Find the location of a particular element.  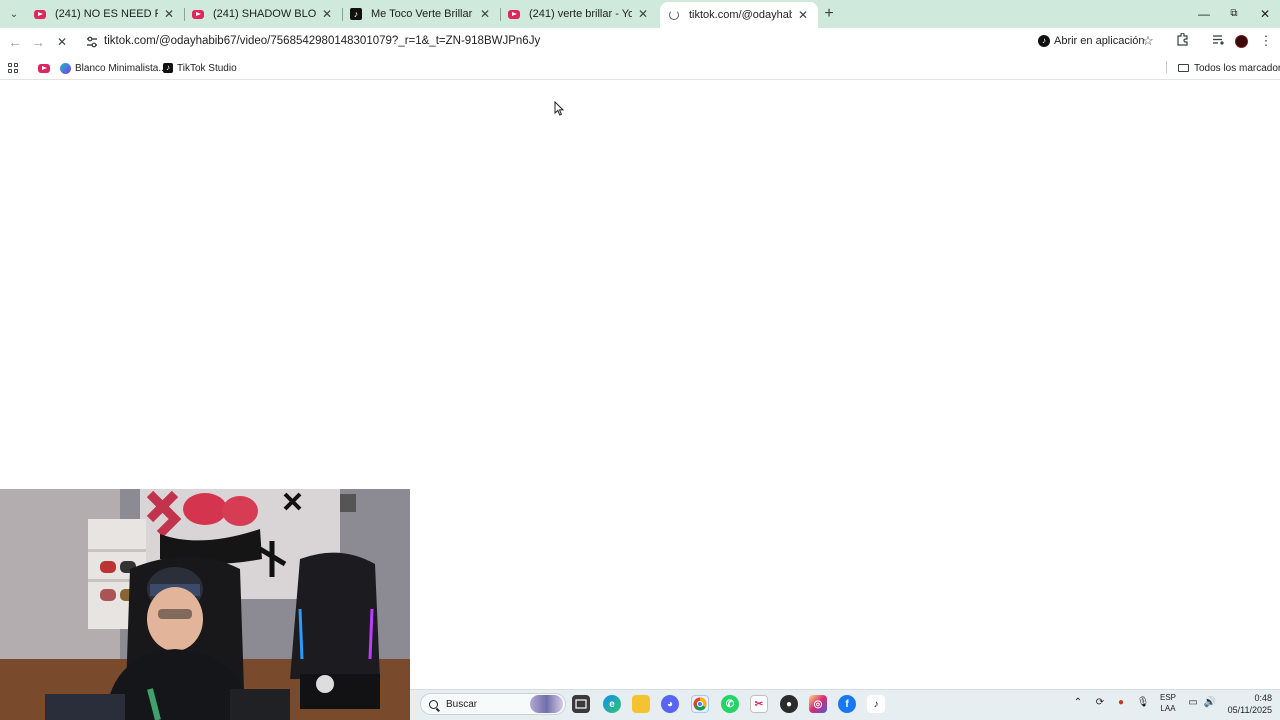

taskbar-clock: 0:48 05/11/2025 is located at coordinates (1248, 704).